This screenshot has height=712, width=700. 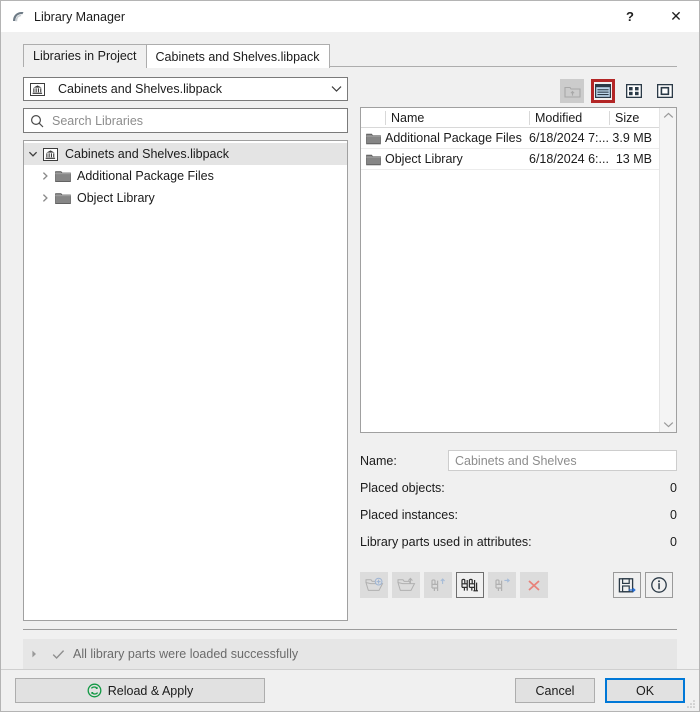 I want to click on tree-item-label: Object Library, so click(x=116, y=198).